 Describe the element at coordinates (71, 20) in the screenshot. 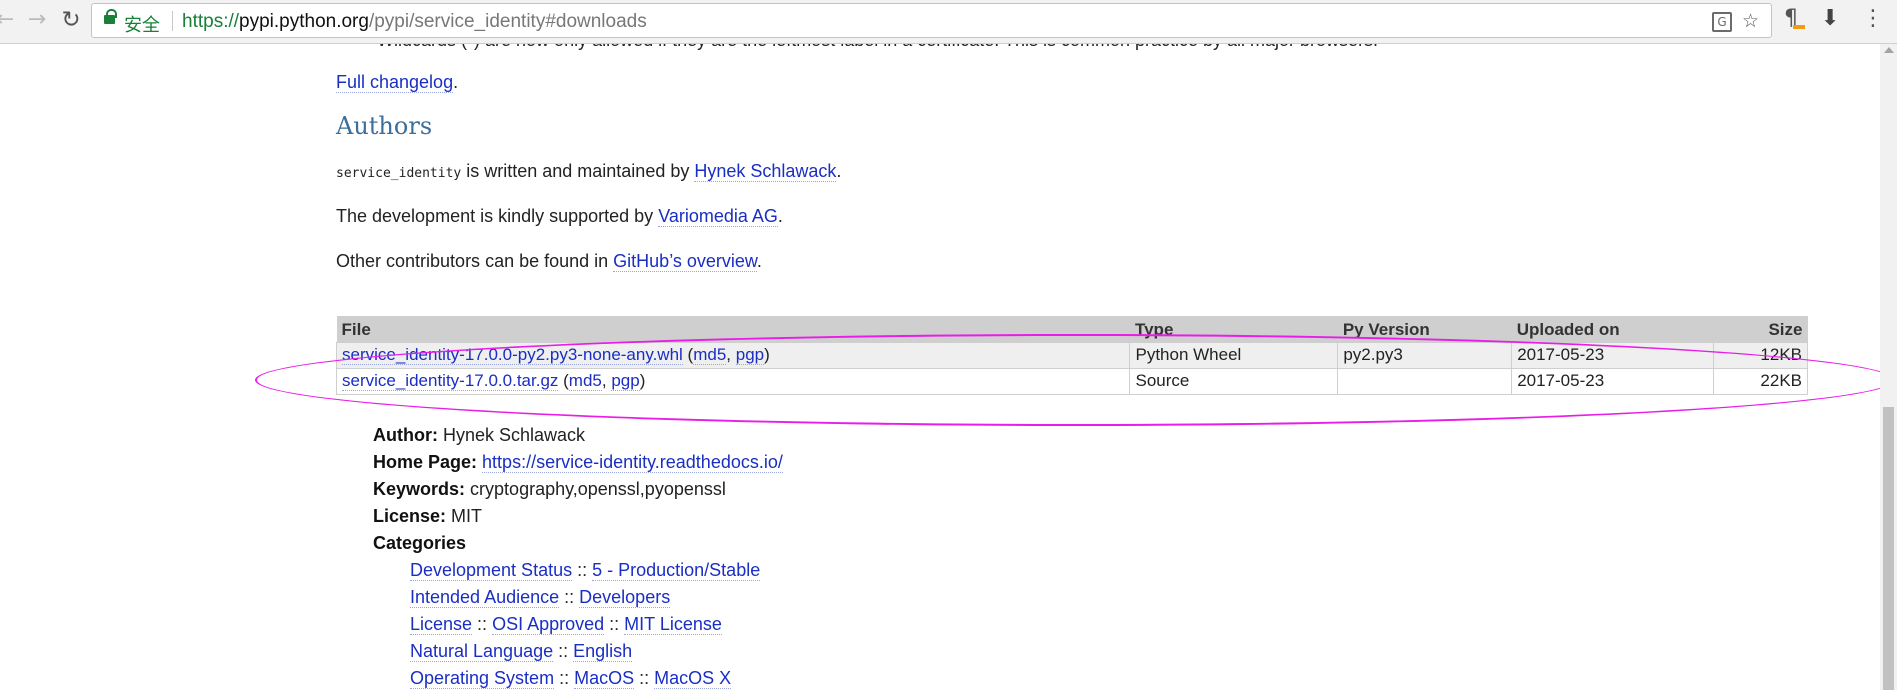

I see `reload-icon: ↻` at that location.